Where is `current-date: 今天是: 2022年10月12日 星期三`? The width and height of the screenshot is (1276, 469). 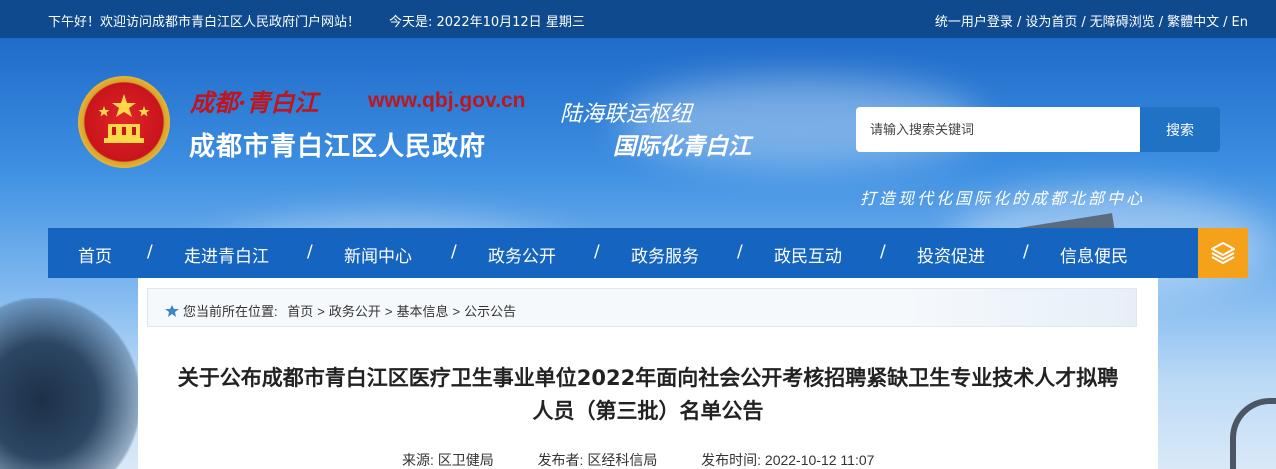 current-date: 今天是: 2022年10月12日 星期三 is located at coordinates (487, 22).